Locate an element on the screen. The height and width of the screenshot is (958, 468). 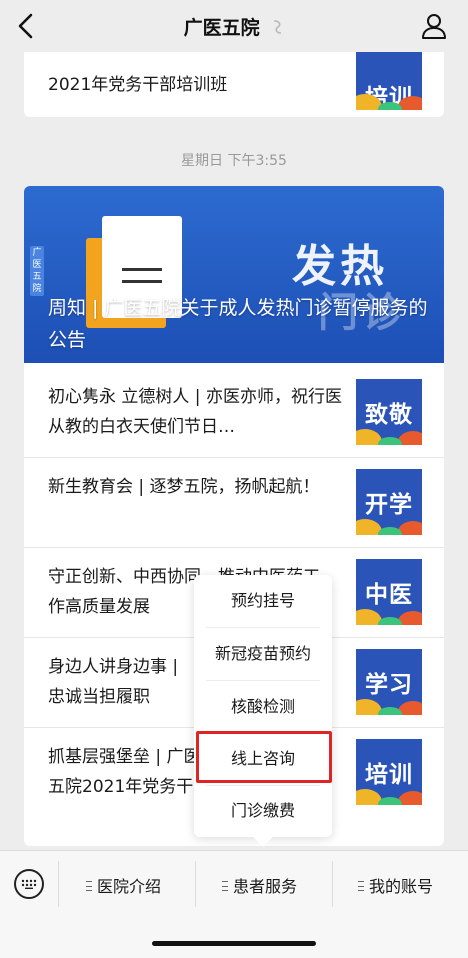
article-thumbnail: 致敬 is located at coordinates (389, 412).